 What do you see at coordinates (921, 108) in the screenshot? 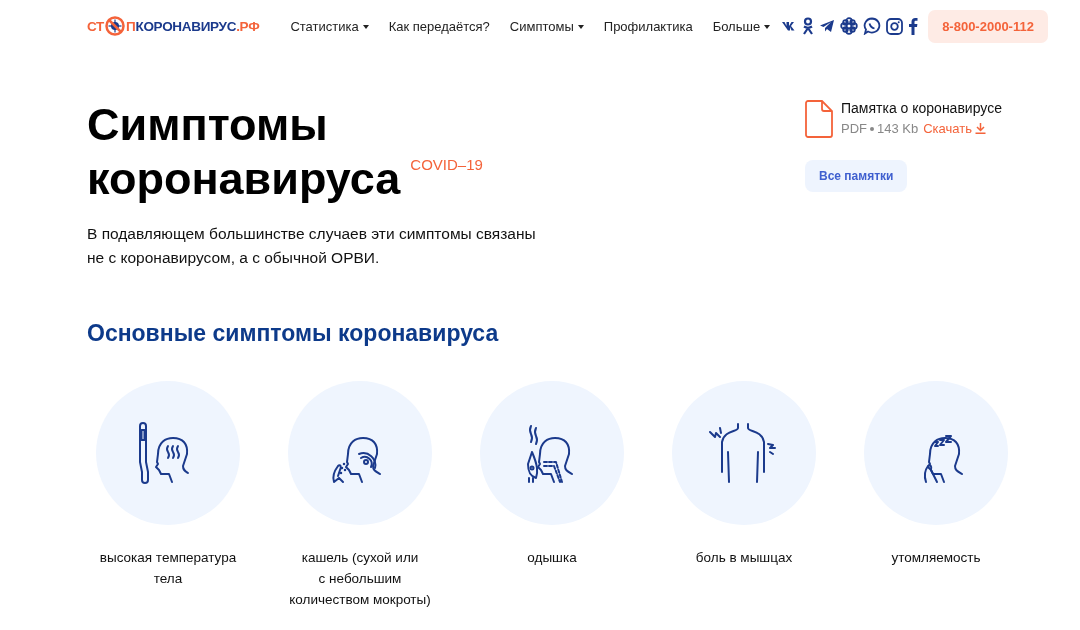
I see `memo-title: Памятка о коронавирусе` at bounding box center [921, 108].